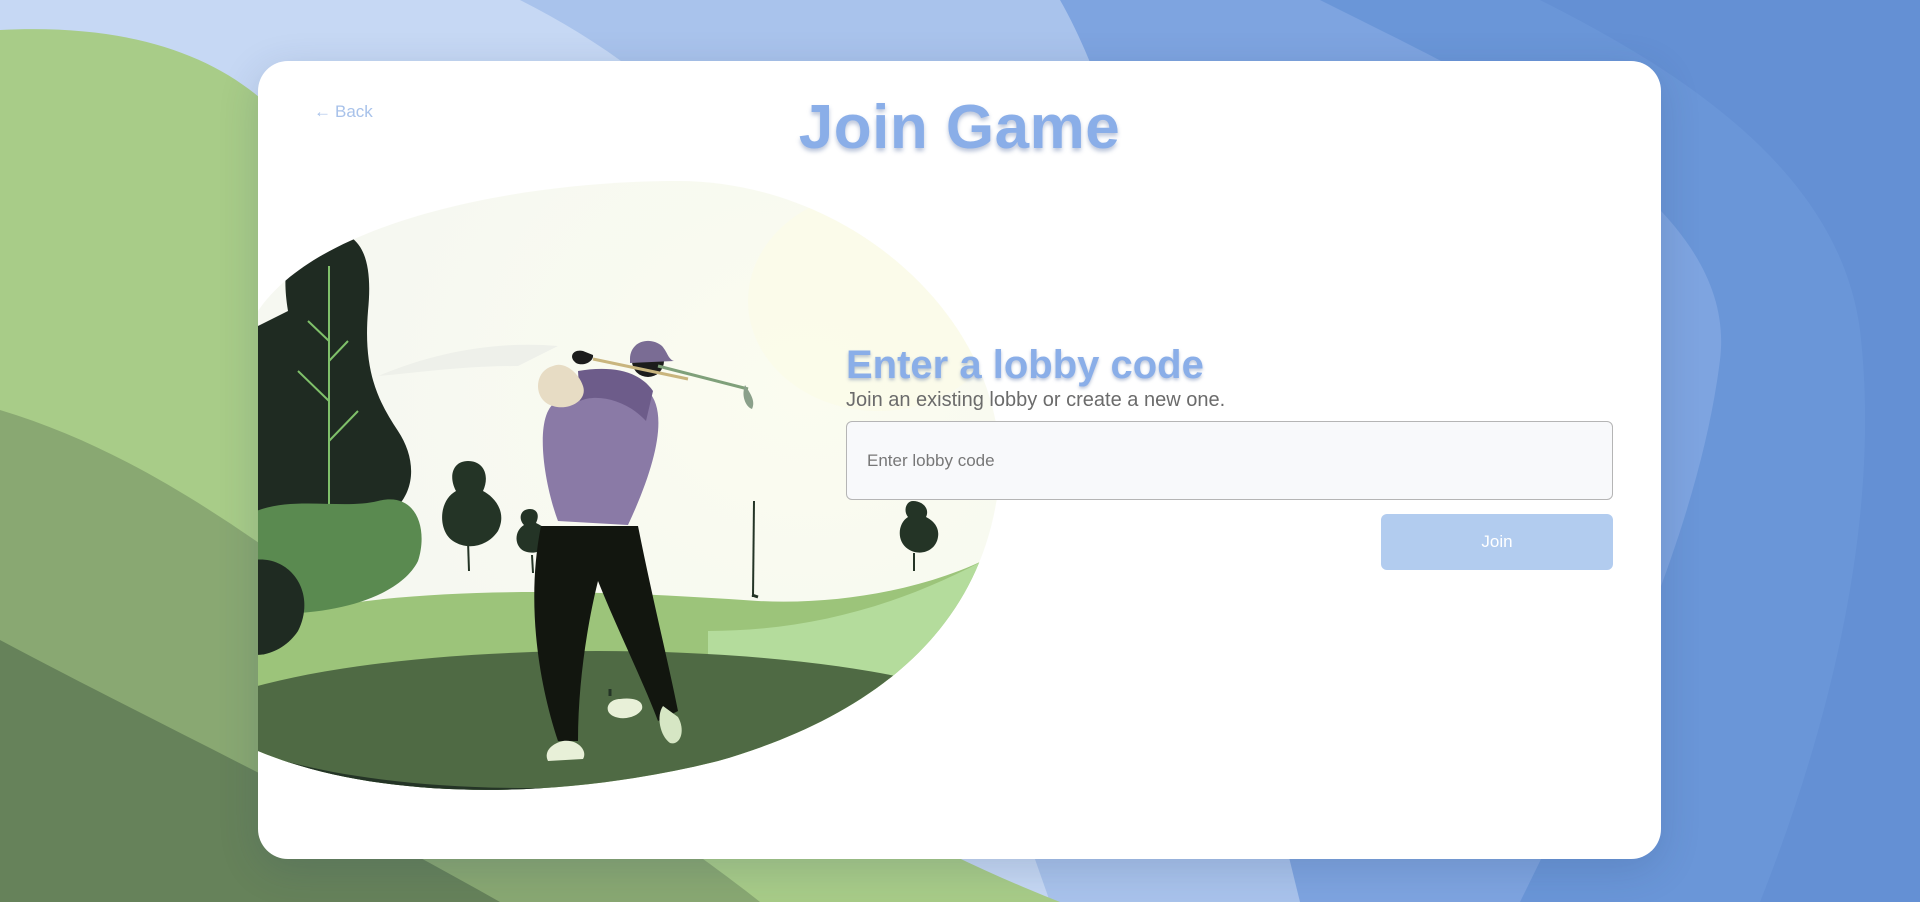 The height and width of the screenshot is (902, 1920). Describe the element at coordinates (1025, 365) in the screenshot. I see `form-heading: Enter a lobby code` at that location.